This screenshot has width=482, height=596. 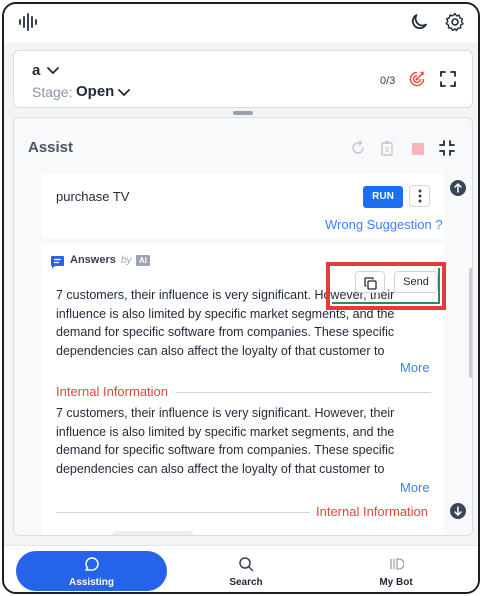 I want to click on nav-label: Search, so click(x=246, y=582).